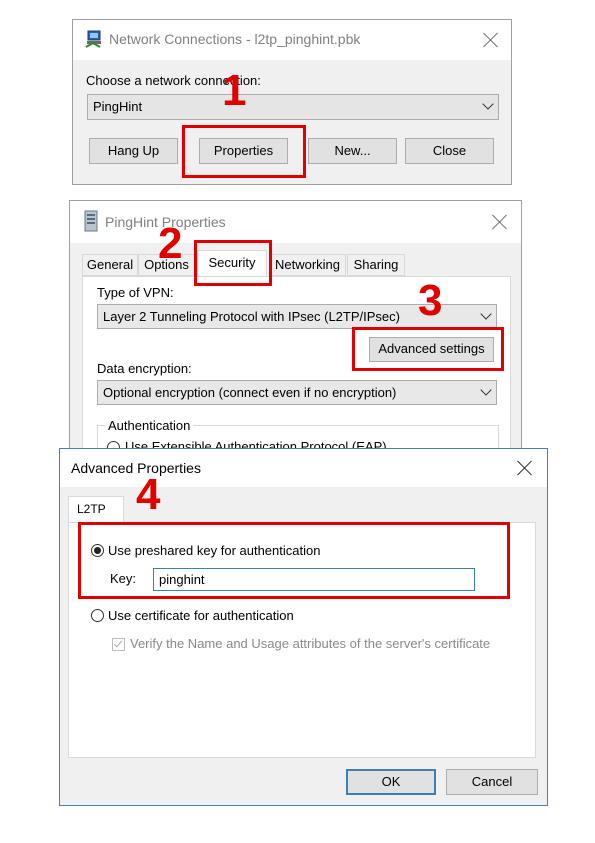 Image resolution: width=595 pixels, height=843 pixels. I want to click on tab-l2tp: L2TP, so click(96, 509).